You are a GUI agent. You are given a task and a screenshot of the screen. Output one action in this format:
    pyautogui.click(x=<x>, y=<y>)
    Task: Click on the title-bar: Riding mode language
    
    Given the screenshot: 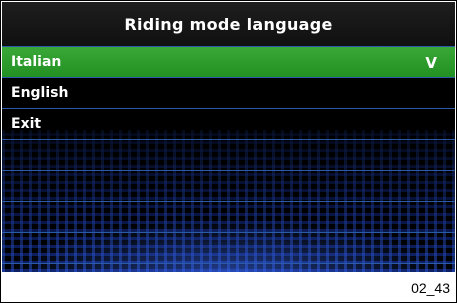 What is the action you would take?
    pyautogui.click(x=228, y=24)
    